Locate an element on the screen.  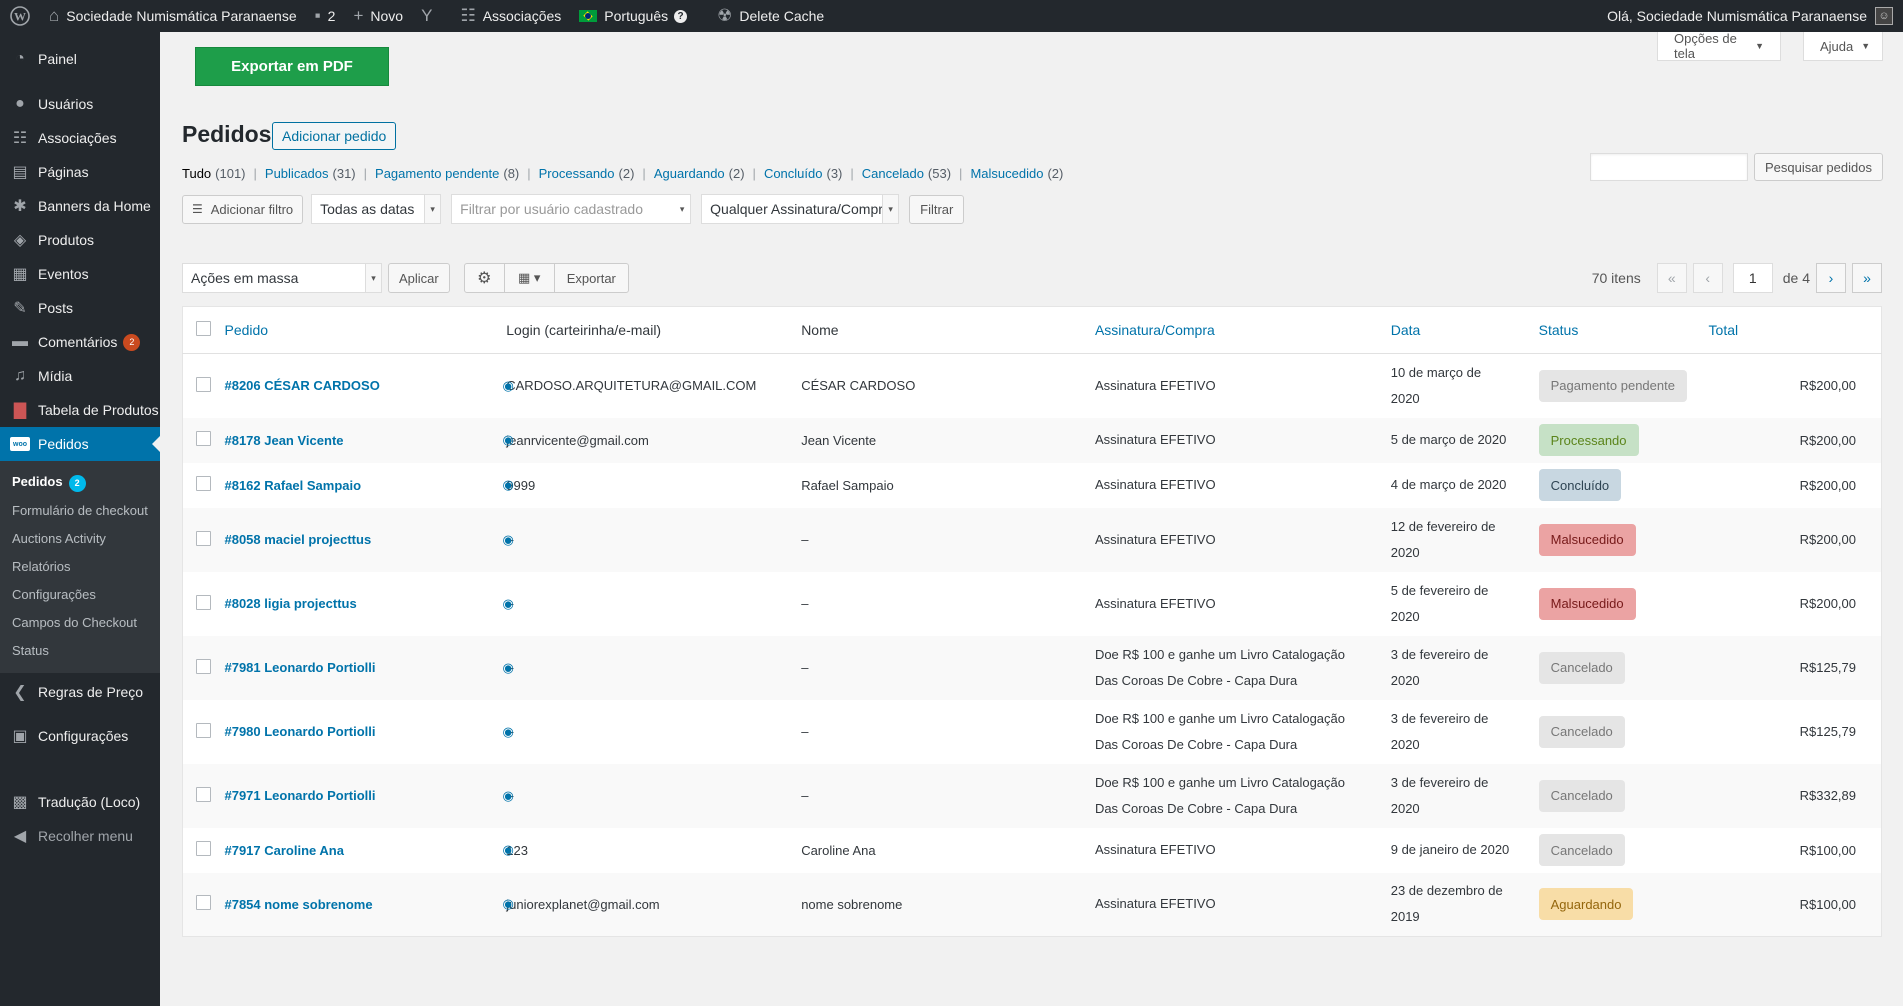
associations-link: ☷ Associações is located at coordinates (510, 16).